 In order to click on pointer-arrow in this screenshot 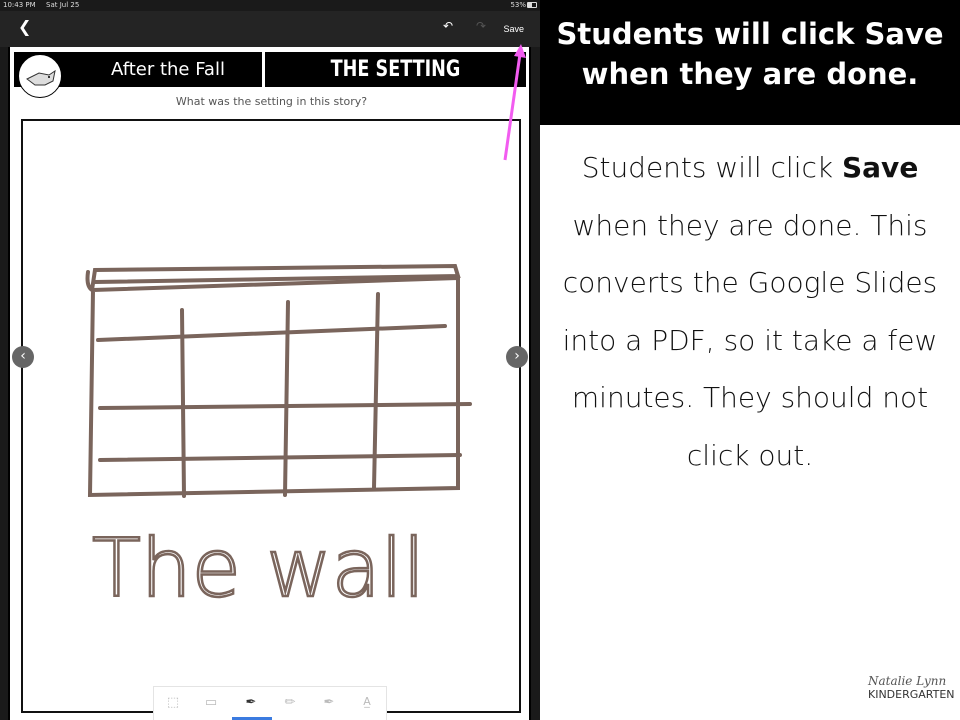, I will do `click(512, 107)`.